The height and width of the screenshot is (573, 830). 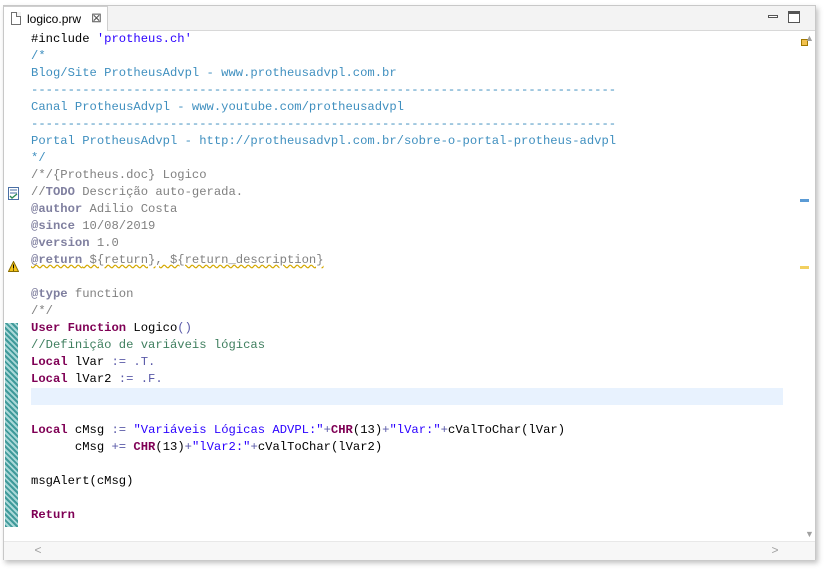 What do you see at coordinates (184, 328) in the screenshot?
I see `code-token: ()` at bounding box center [184, 328].